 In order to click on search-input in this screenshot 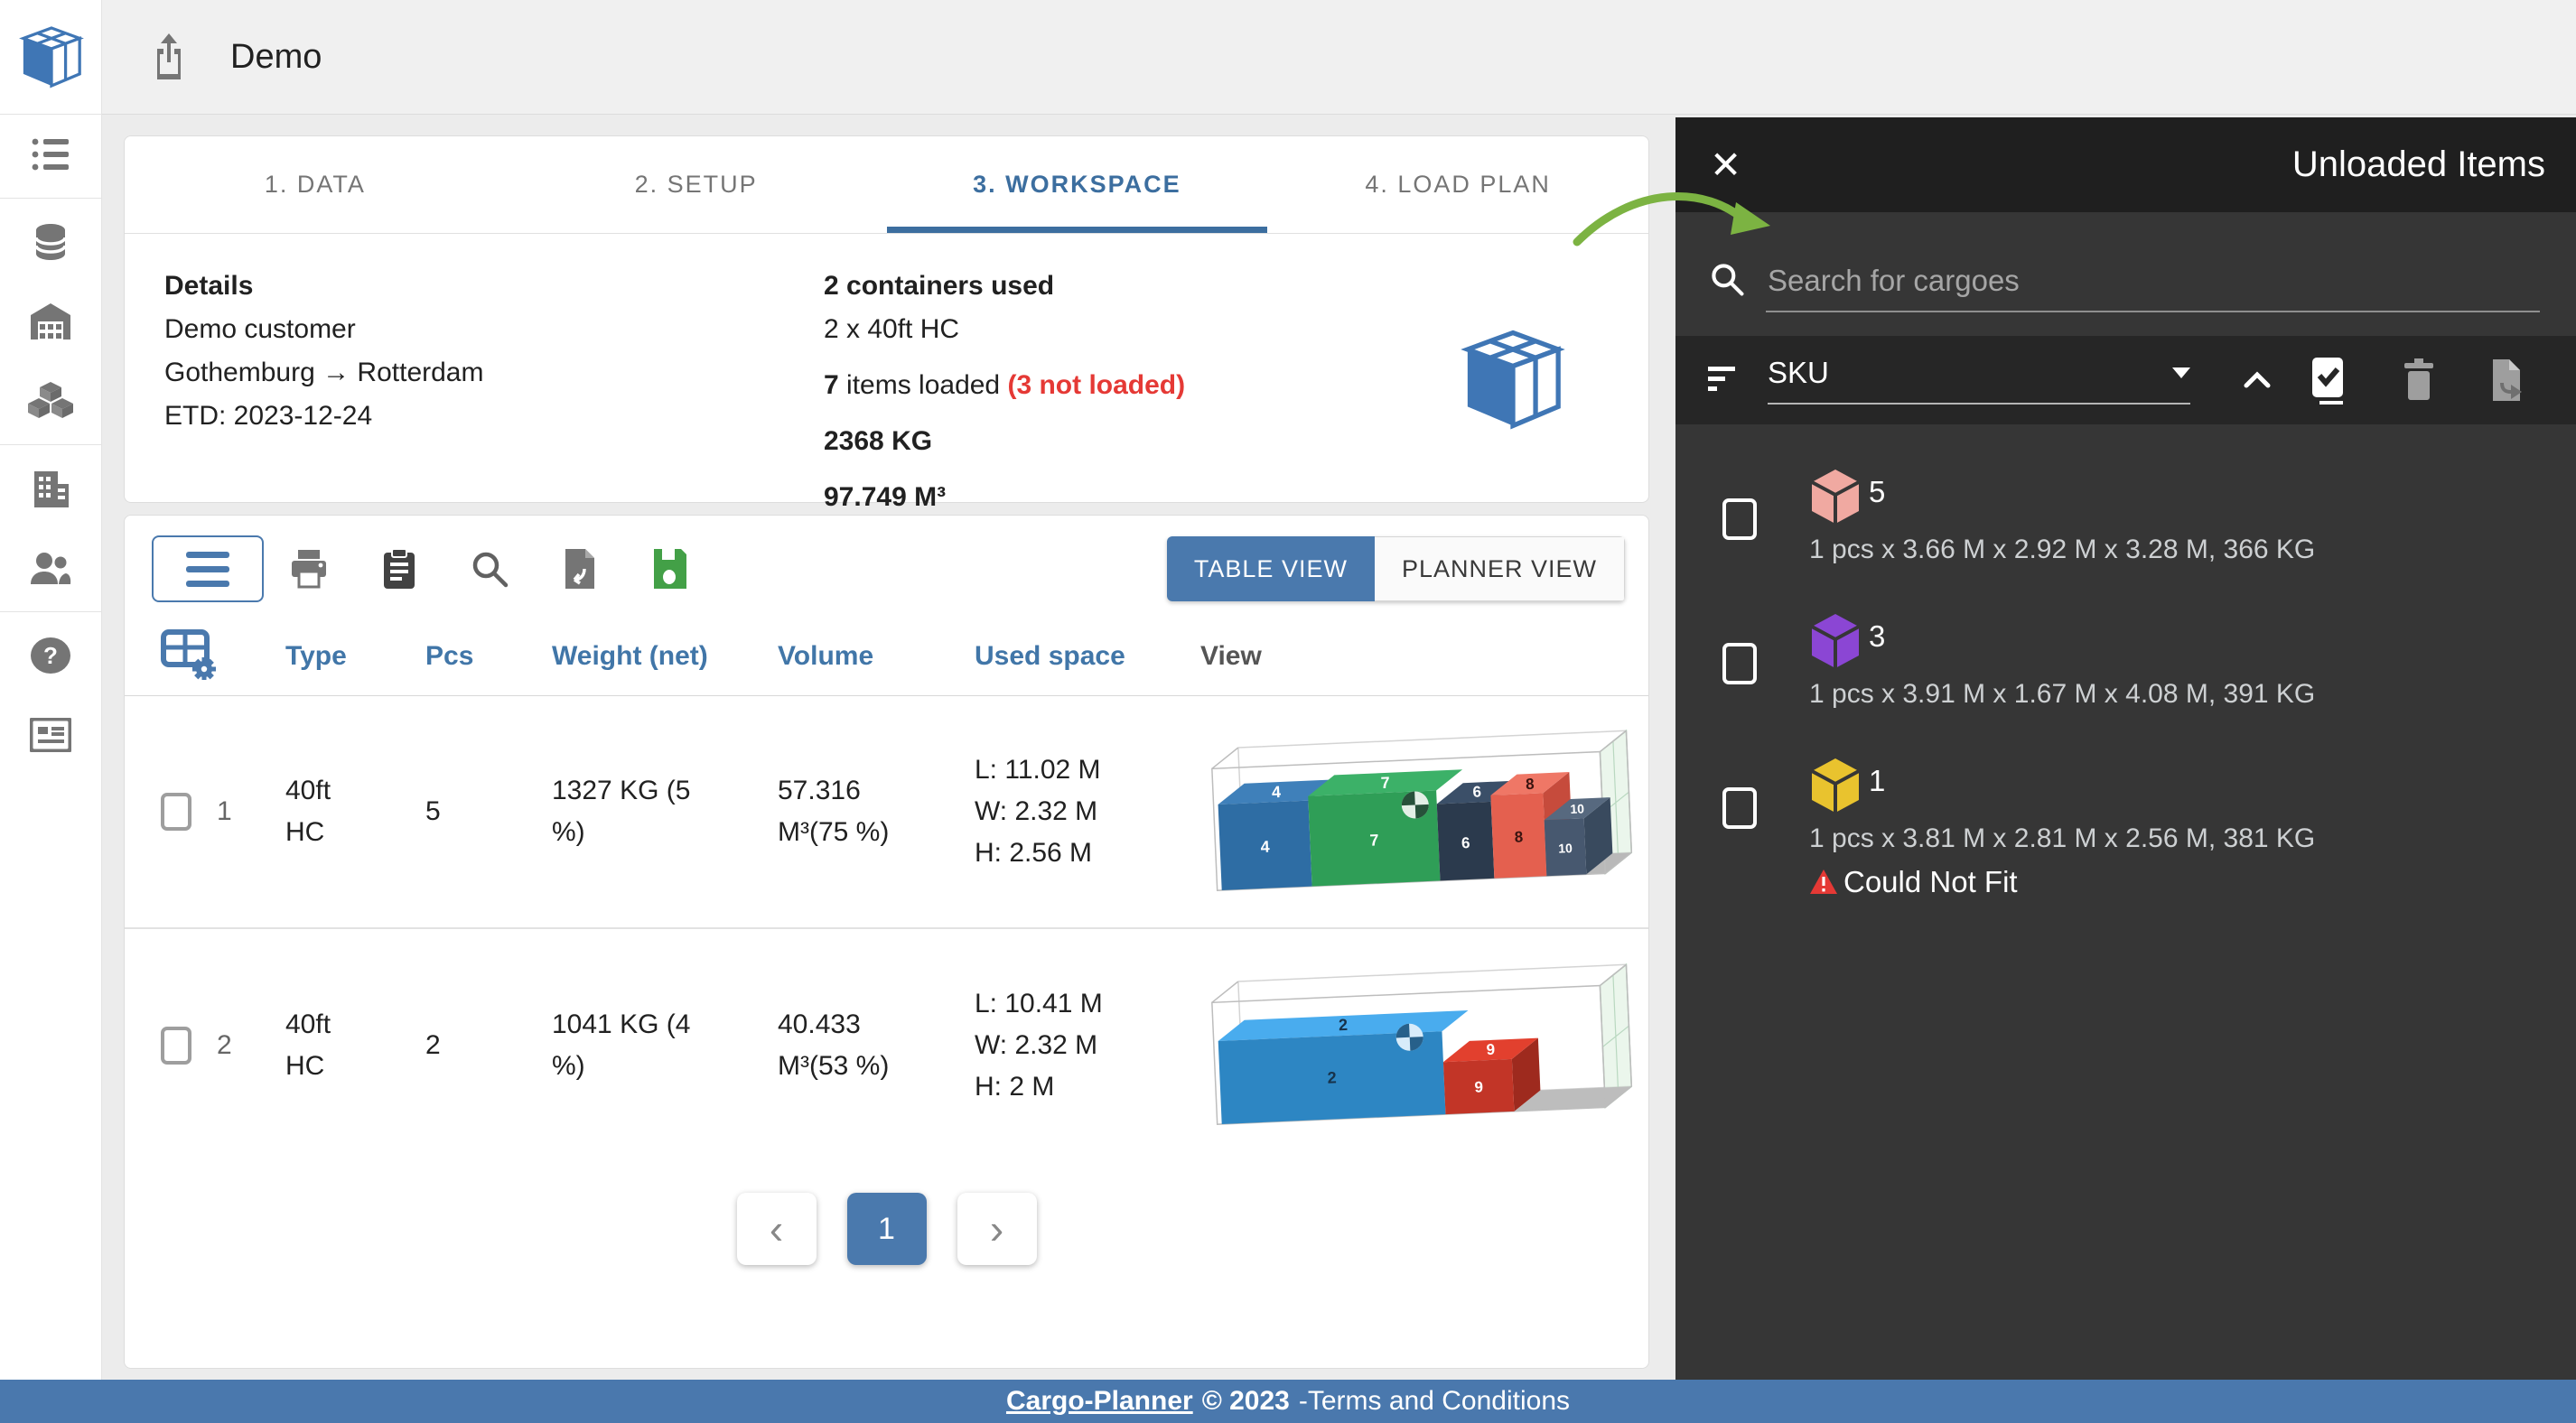, I will do `click(2153, 283)`.